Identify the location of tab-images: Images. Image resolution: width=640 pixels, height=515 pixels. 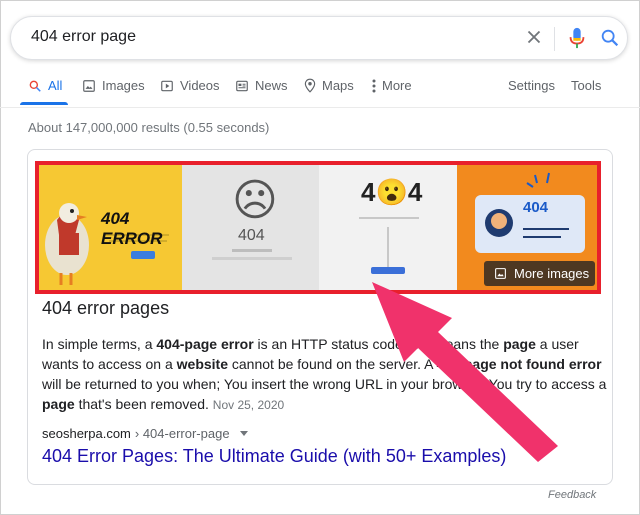
(113, 85).